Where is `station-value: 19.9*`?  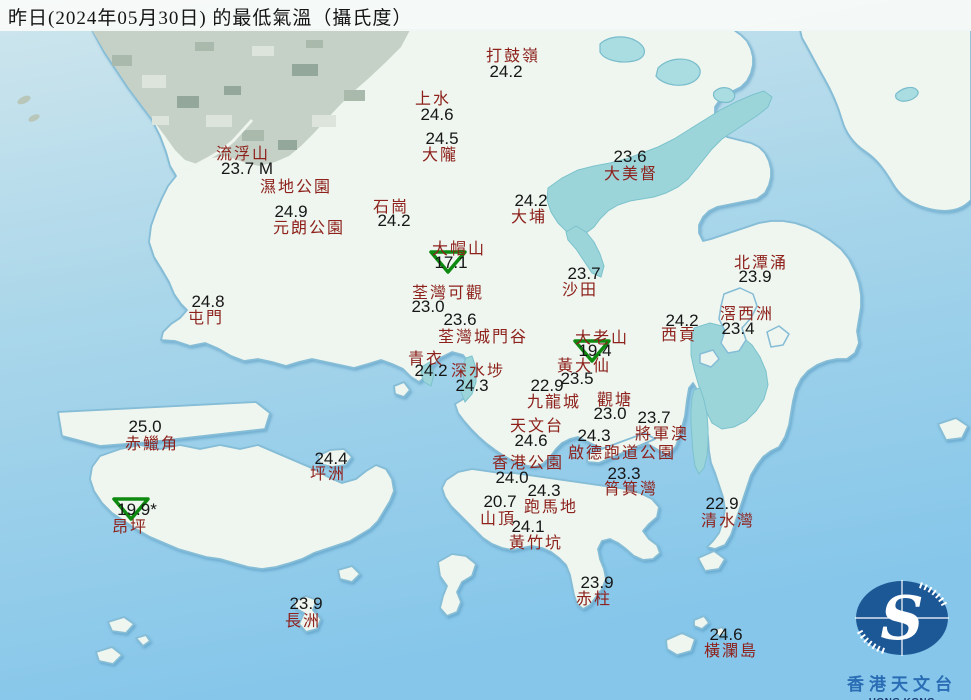 station-value: 19.9* is located at coordinates (137, 509).